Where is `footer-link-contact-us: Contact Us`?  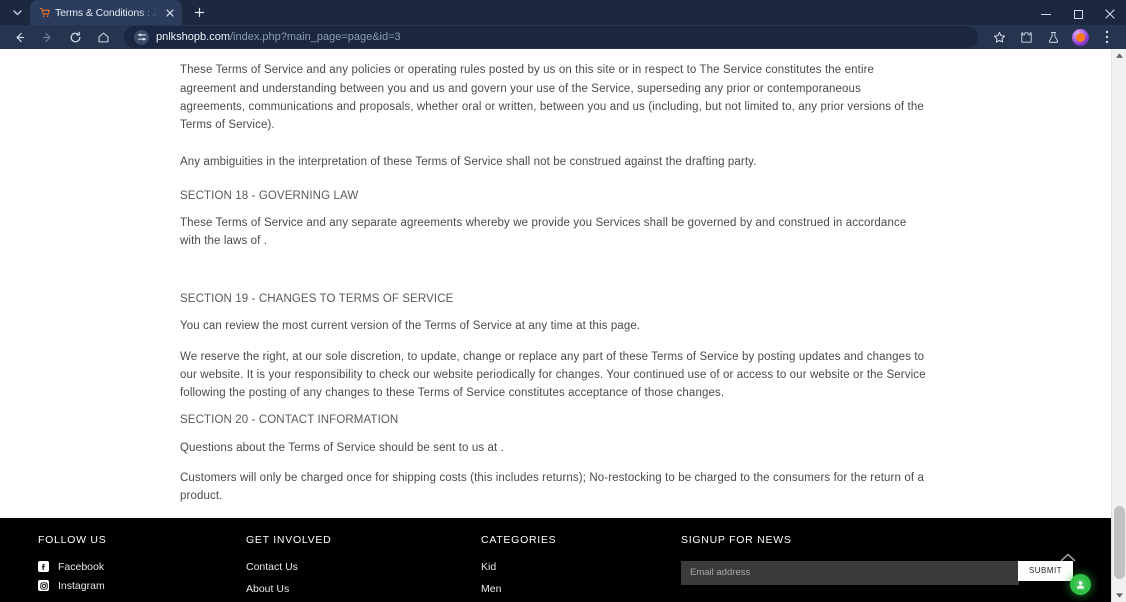 footer-link-contact-us: Contact Us is located at coordinates (363, 567).